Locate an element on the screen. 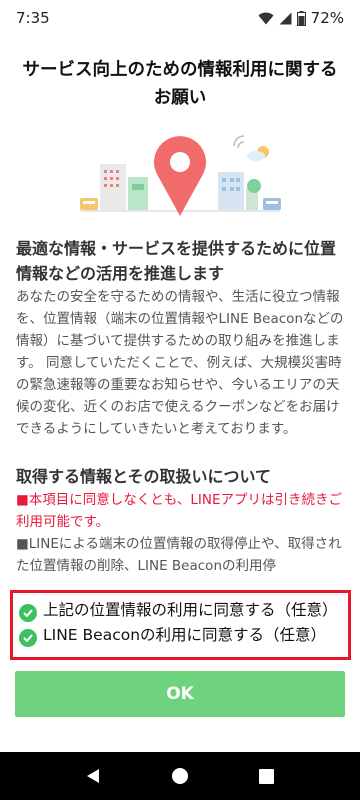 The height and width of the screenshot is (800, 360). consent-beacon-row: LINE Beaconの利用に同意する（任意） is located at coordinates (180, 635).